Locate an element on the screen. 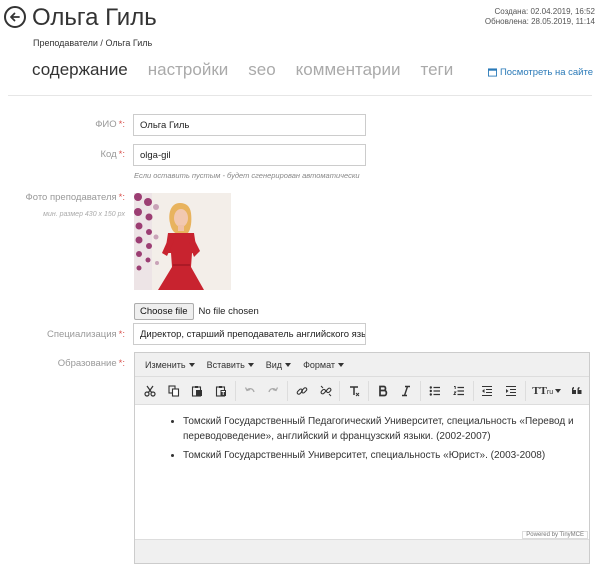 The image size is (600, 568). bold-button is located at coordinates (383, 391).